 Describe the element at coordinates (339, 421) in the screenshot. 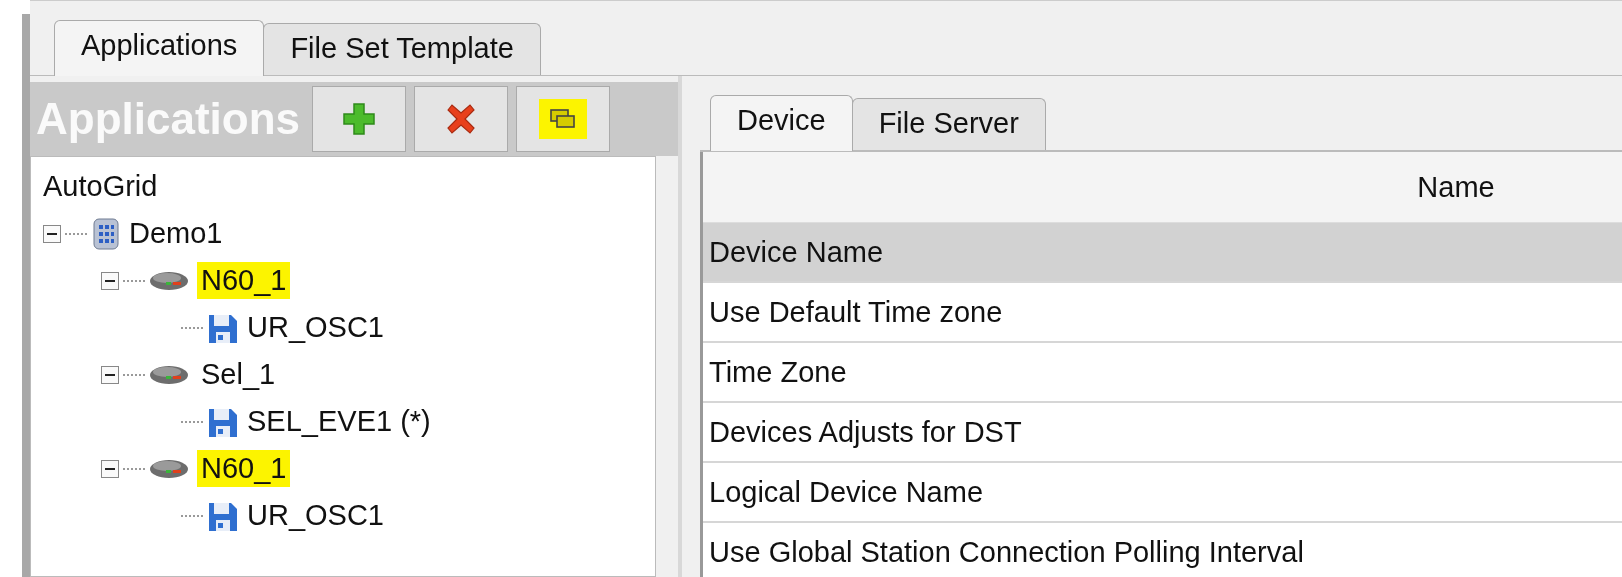

I see `tree-item: SEL_EVE1 (*)` at that location.